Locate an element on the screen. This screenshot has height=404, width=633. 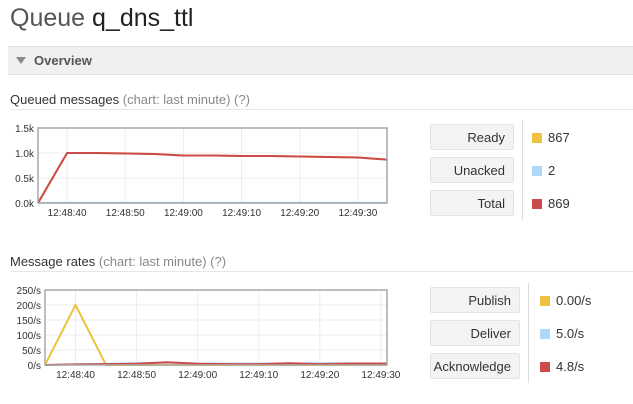
rates-heading-text: Message rates is located at coordinates (53, 261).